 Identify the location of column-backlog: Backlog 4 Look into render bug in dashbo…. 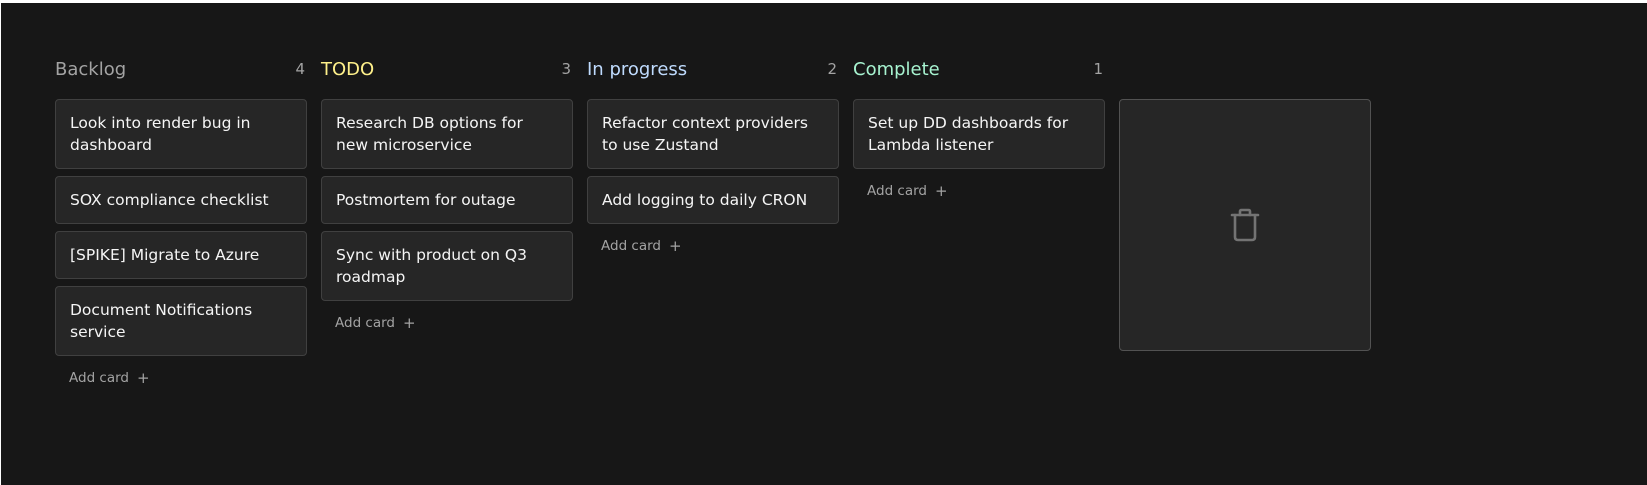
(181, 270).